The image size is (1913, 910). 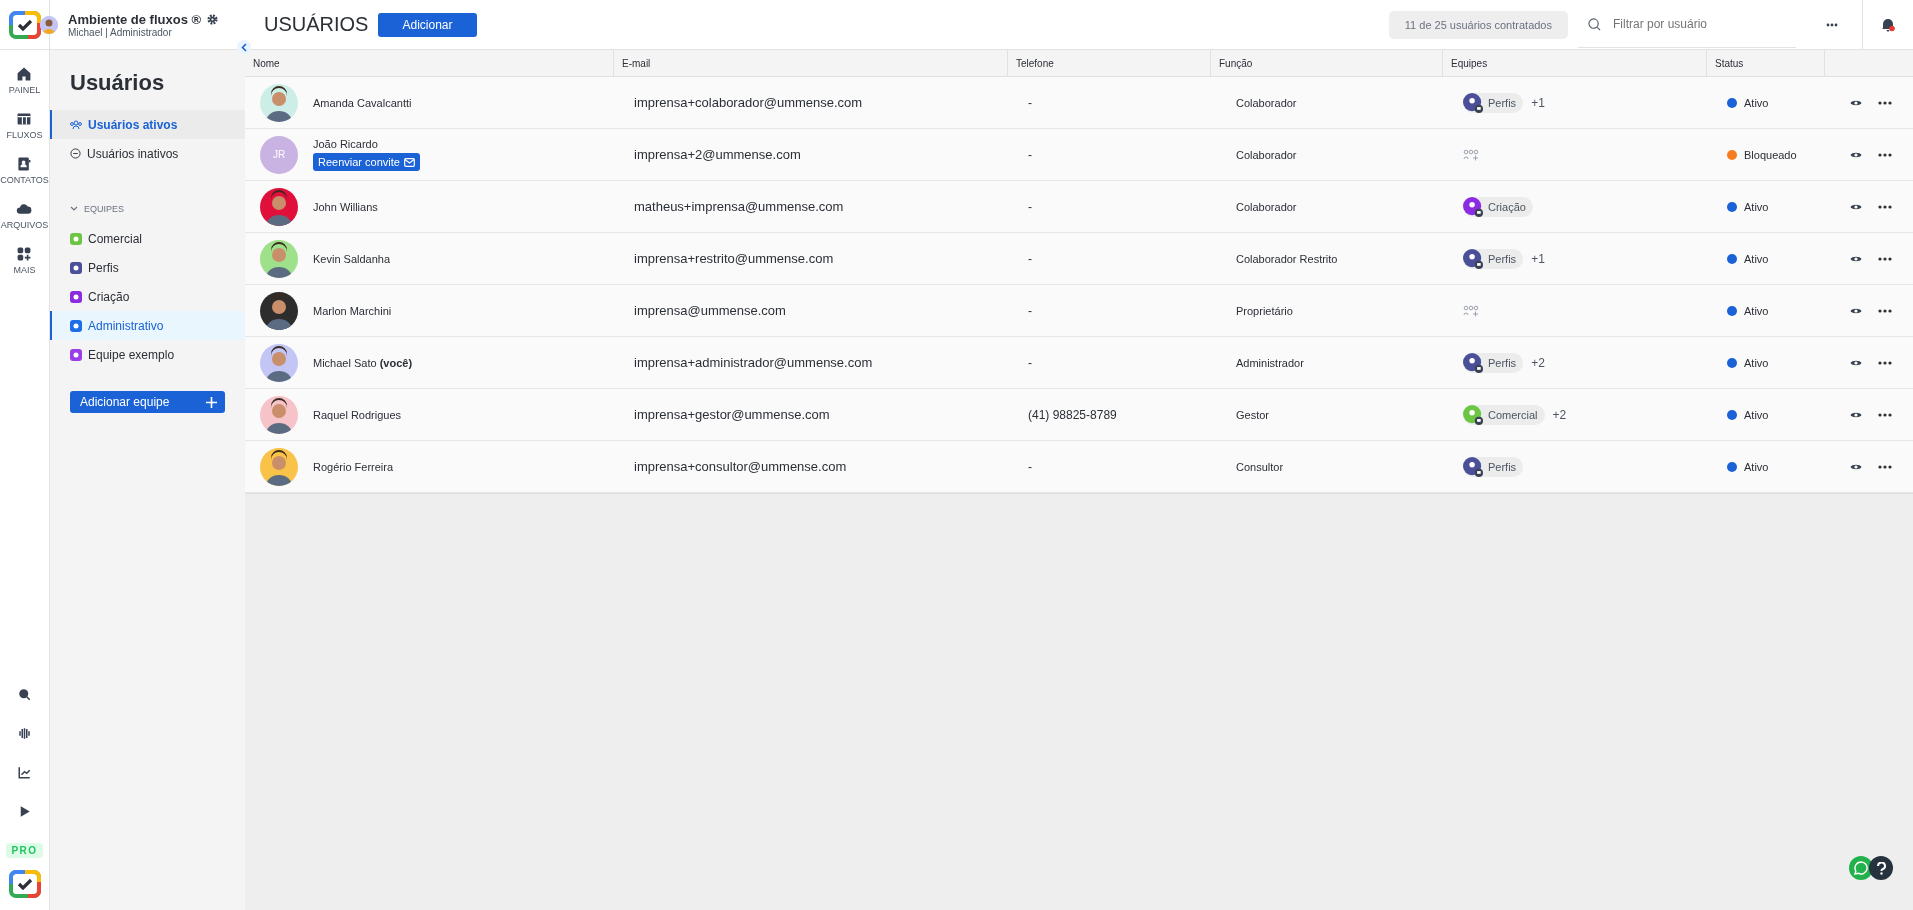 I want to click on add-team-button: Adicionar equipe, so click(x=147, y=402).